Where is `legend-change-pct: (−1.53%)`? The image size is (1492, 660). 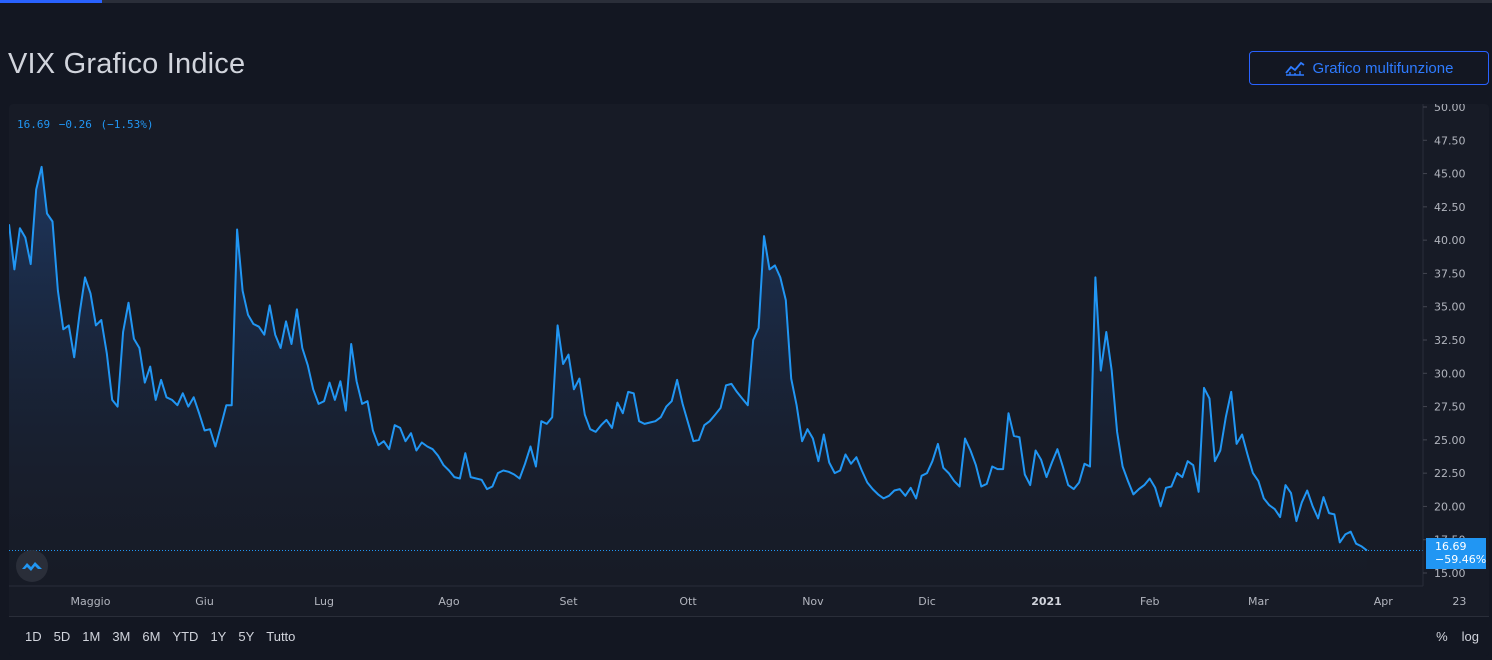
legend-change-pct: (−1.53%) is located at coordinates (127, 124).